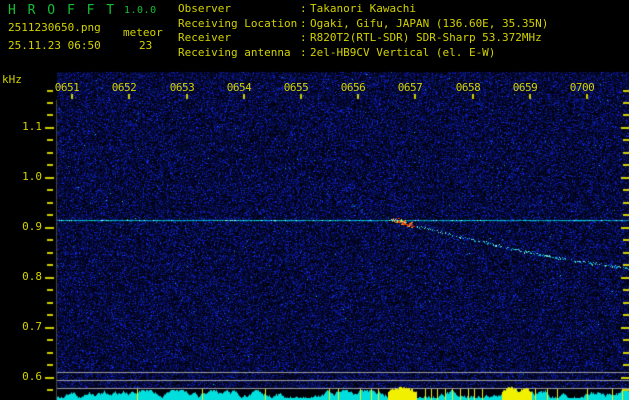 This screenshot has width=629, height=400. Describe the element at coordinates (234, 52) in the screenshot. I see `info-label: Receiving antenna` at that location.